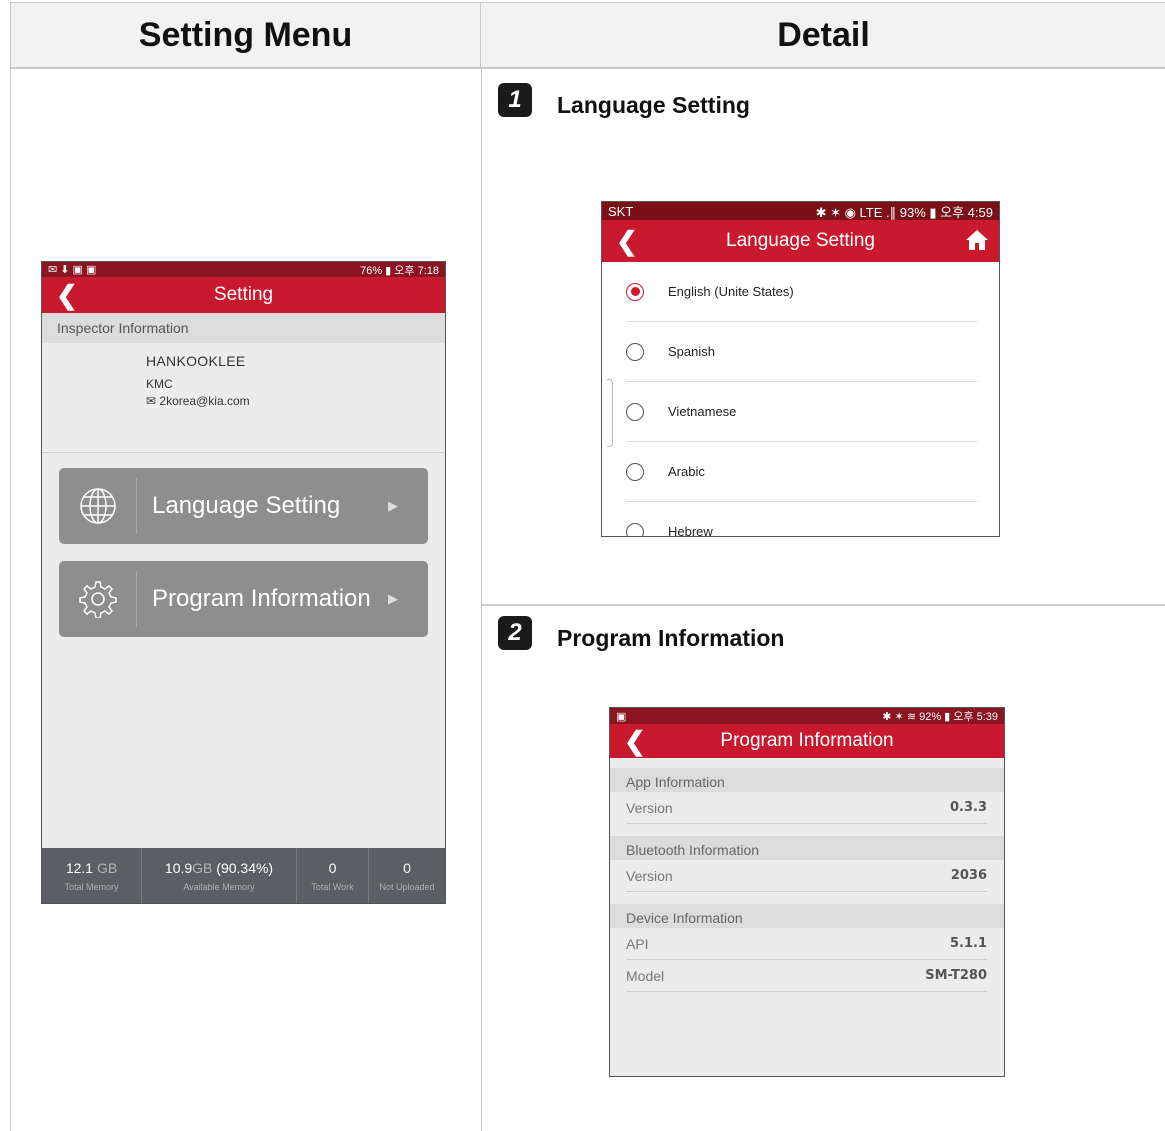 This screenshot has height=1131, width=1165. Describe the element at coordinates (79, 867) in the screenshot. I see `total-memory-value: 12.1` at that location.